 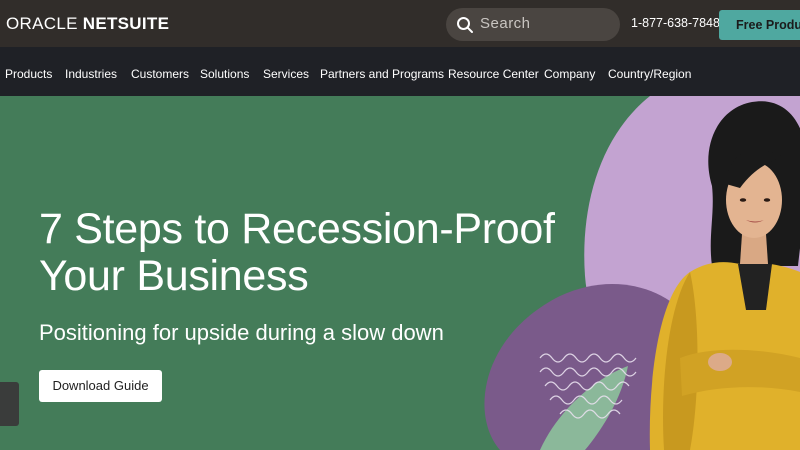 I want to click on logo-netsuite-text: NETSUITE, so click(x=126, y=23).